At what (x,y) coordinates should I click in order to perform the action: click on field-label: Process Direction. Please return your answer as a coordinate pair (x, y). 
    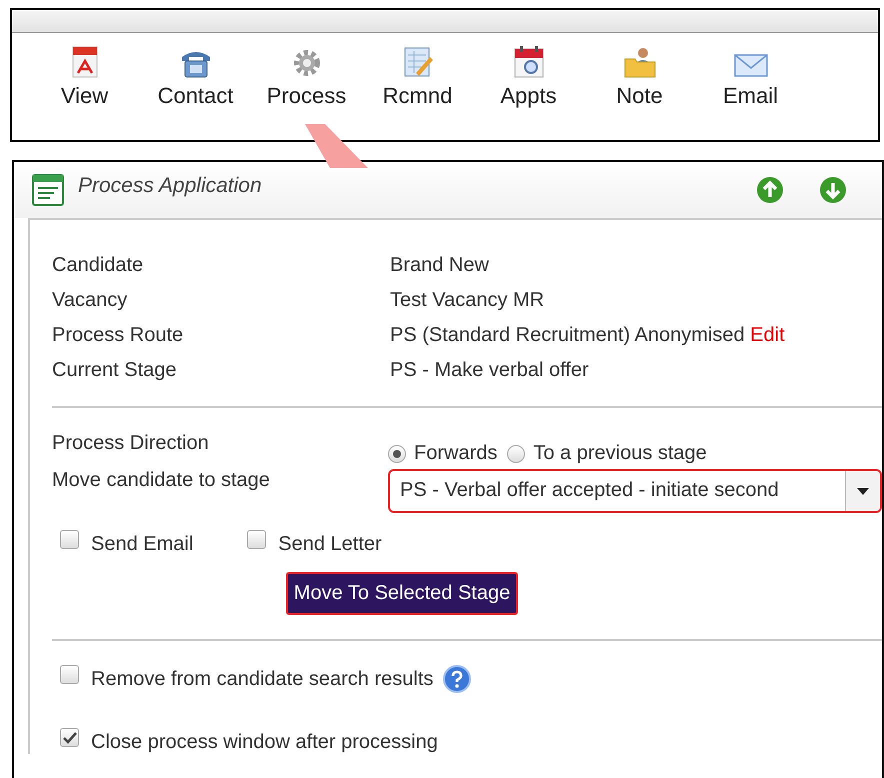
    Looking at the image, I should click on (131, 444).